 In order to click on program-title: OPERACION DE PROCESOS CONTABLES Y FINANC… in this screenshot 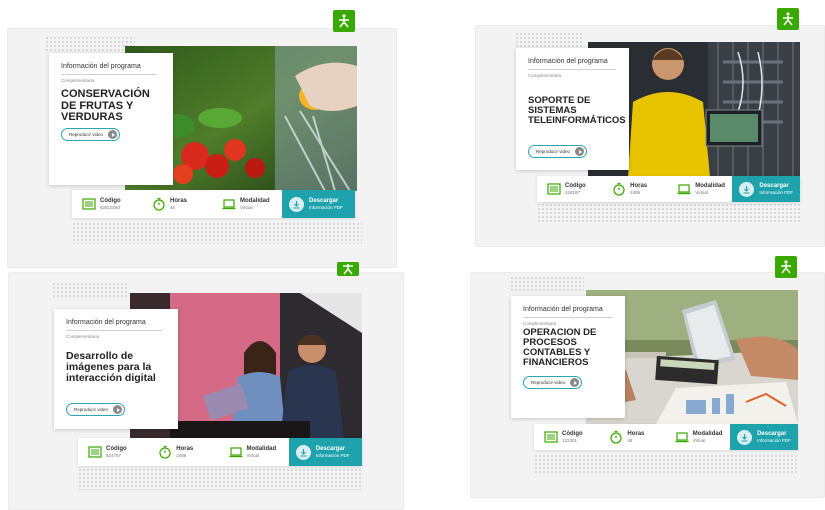, I will do `click(560, 347)`.